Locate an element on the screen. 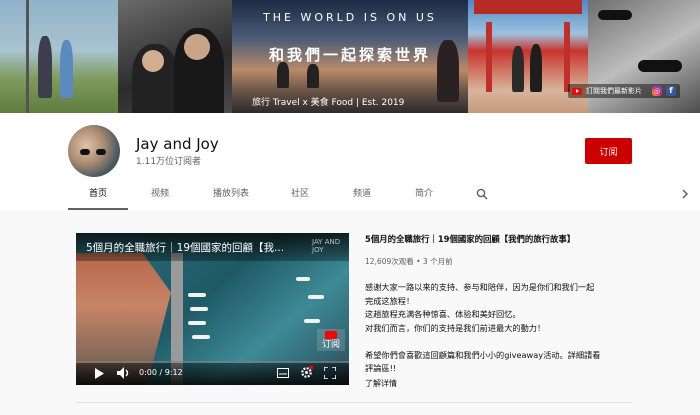 This screenshot has width=700, height=415. description-line: 这趟旅程充满各种惊喜、体验和美好回忆。 is located at coordinates (443, 314).